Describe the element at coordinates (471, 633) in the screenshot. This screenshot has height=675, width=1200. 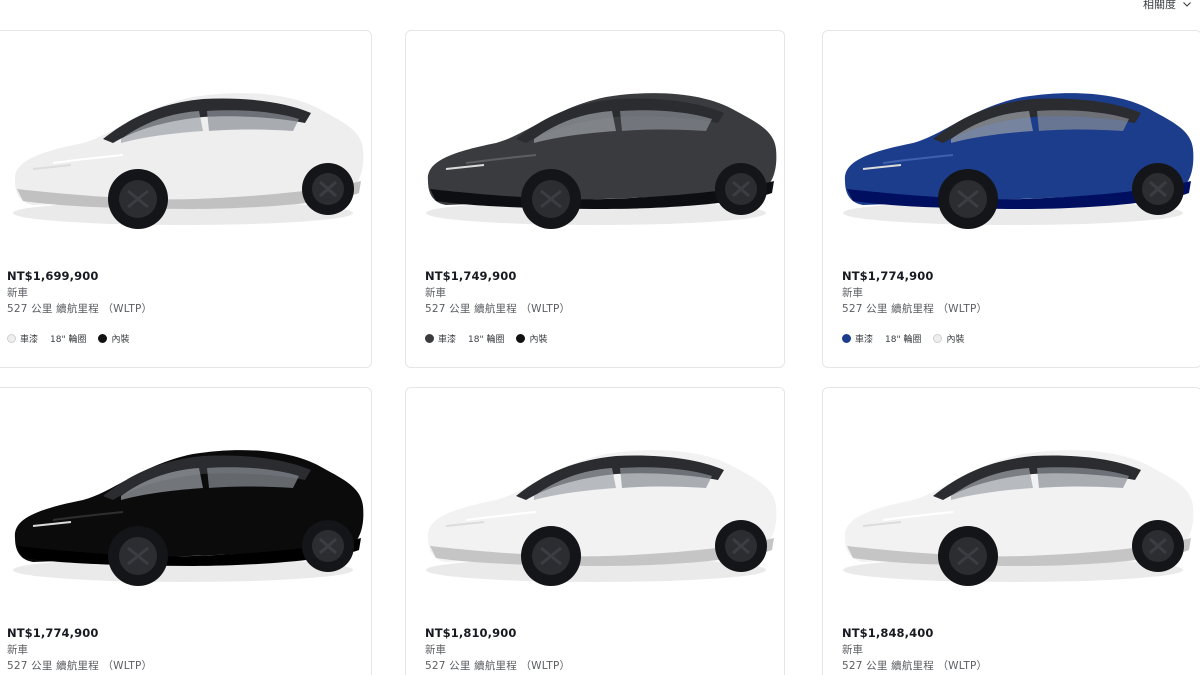
I see `vehicle-price: NT$1,810,900` at that location.